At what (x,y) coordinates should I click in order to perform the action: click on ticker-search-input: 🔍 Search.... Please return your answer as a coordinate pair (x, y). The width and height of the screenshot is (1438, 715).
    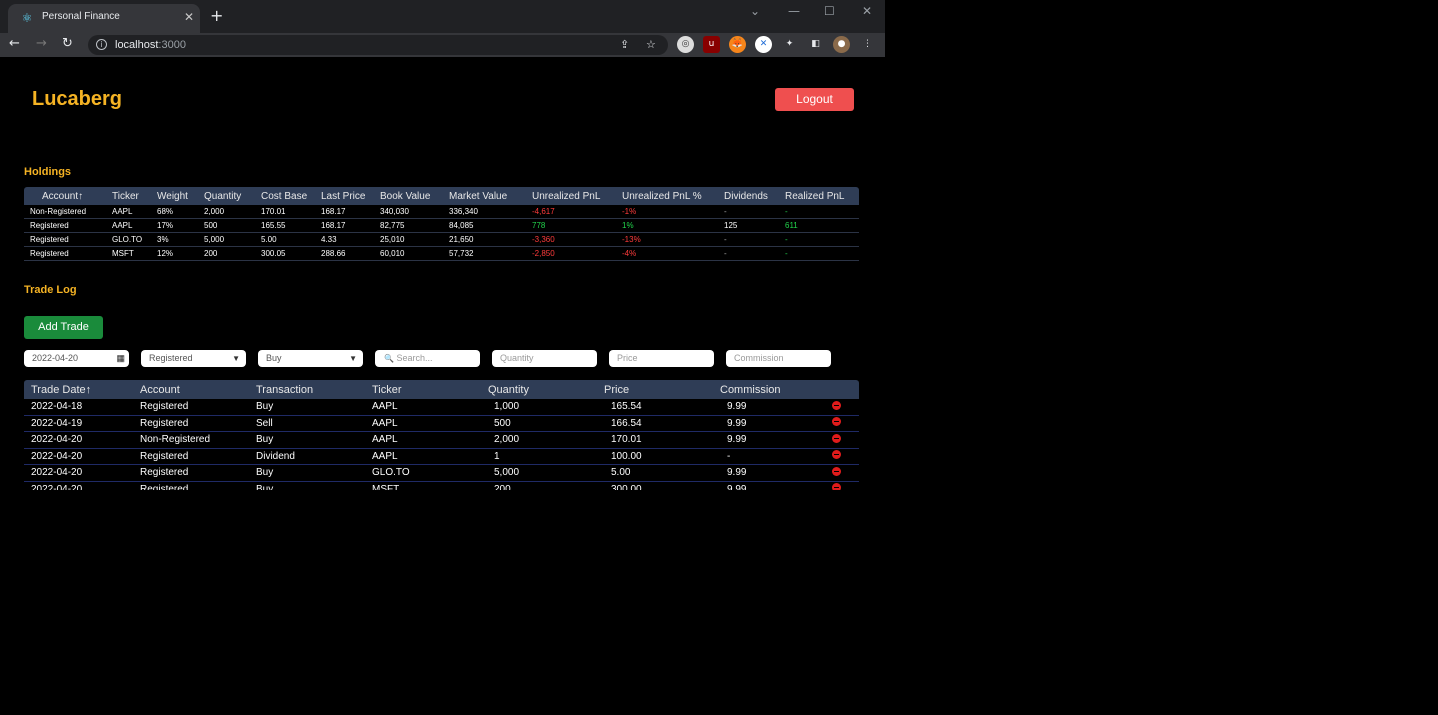
    Looking at the image, I should click on (427, 358).